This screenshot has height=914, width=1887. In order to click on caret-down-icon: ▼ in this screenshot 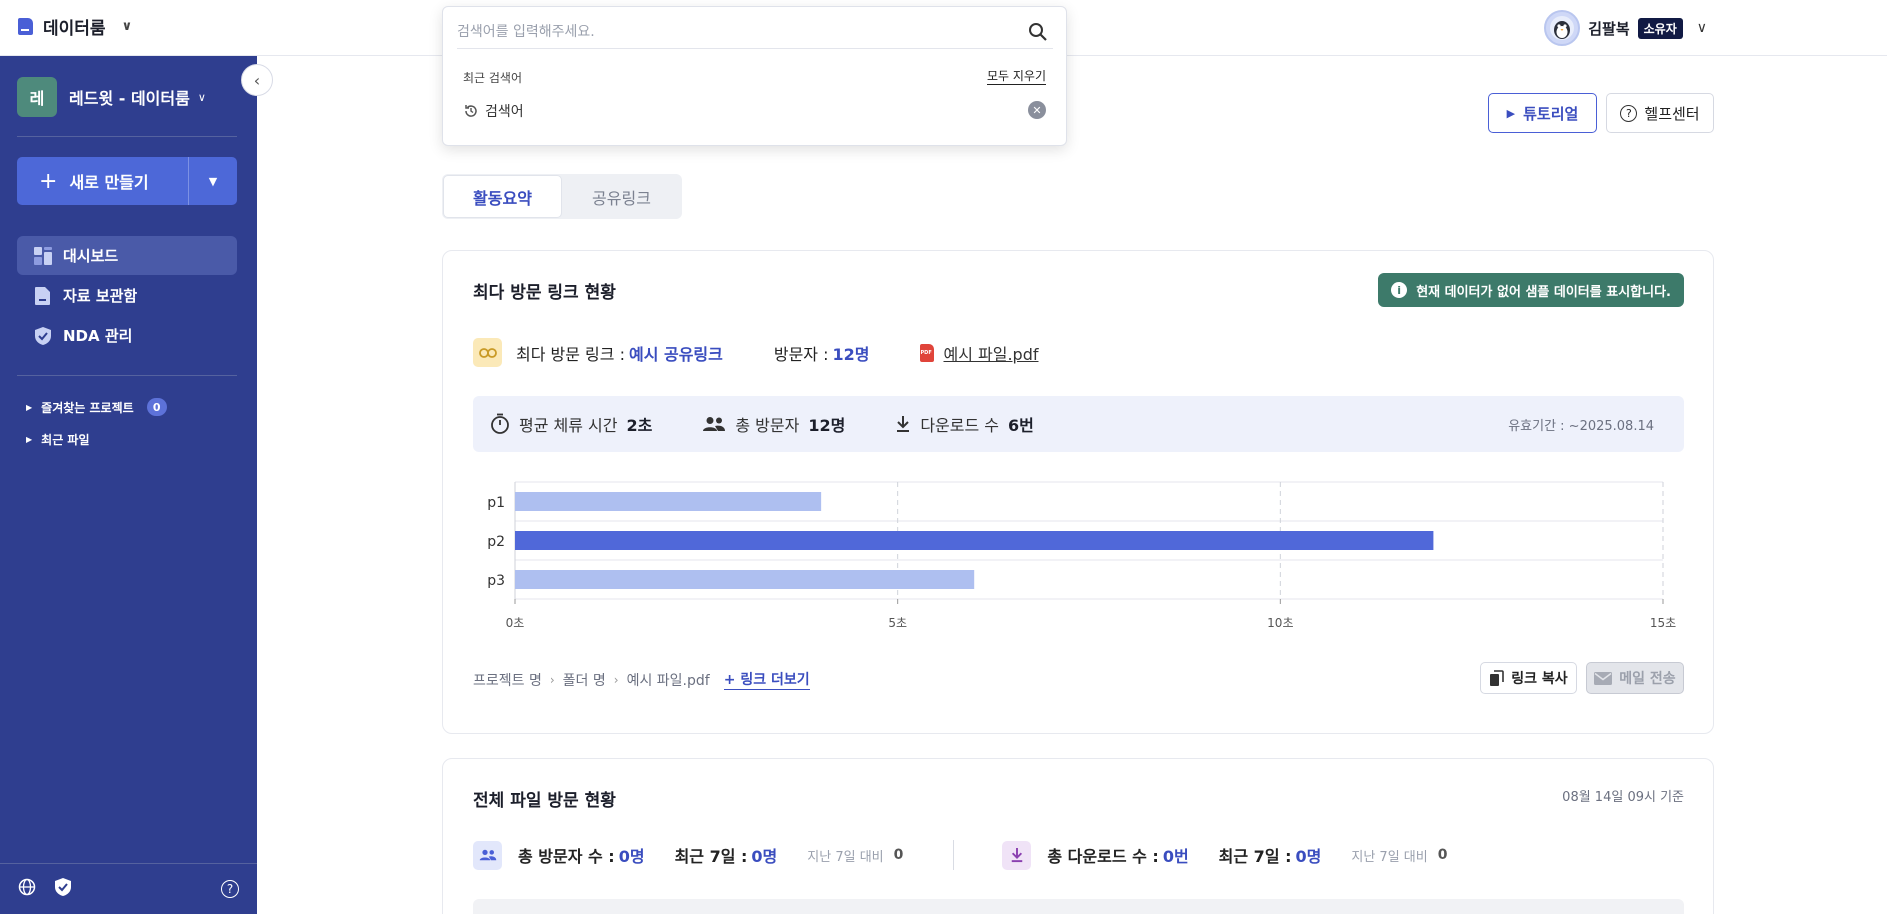, I will do `click(213, 181)`.